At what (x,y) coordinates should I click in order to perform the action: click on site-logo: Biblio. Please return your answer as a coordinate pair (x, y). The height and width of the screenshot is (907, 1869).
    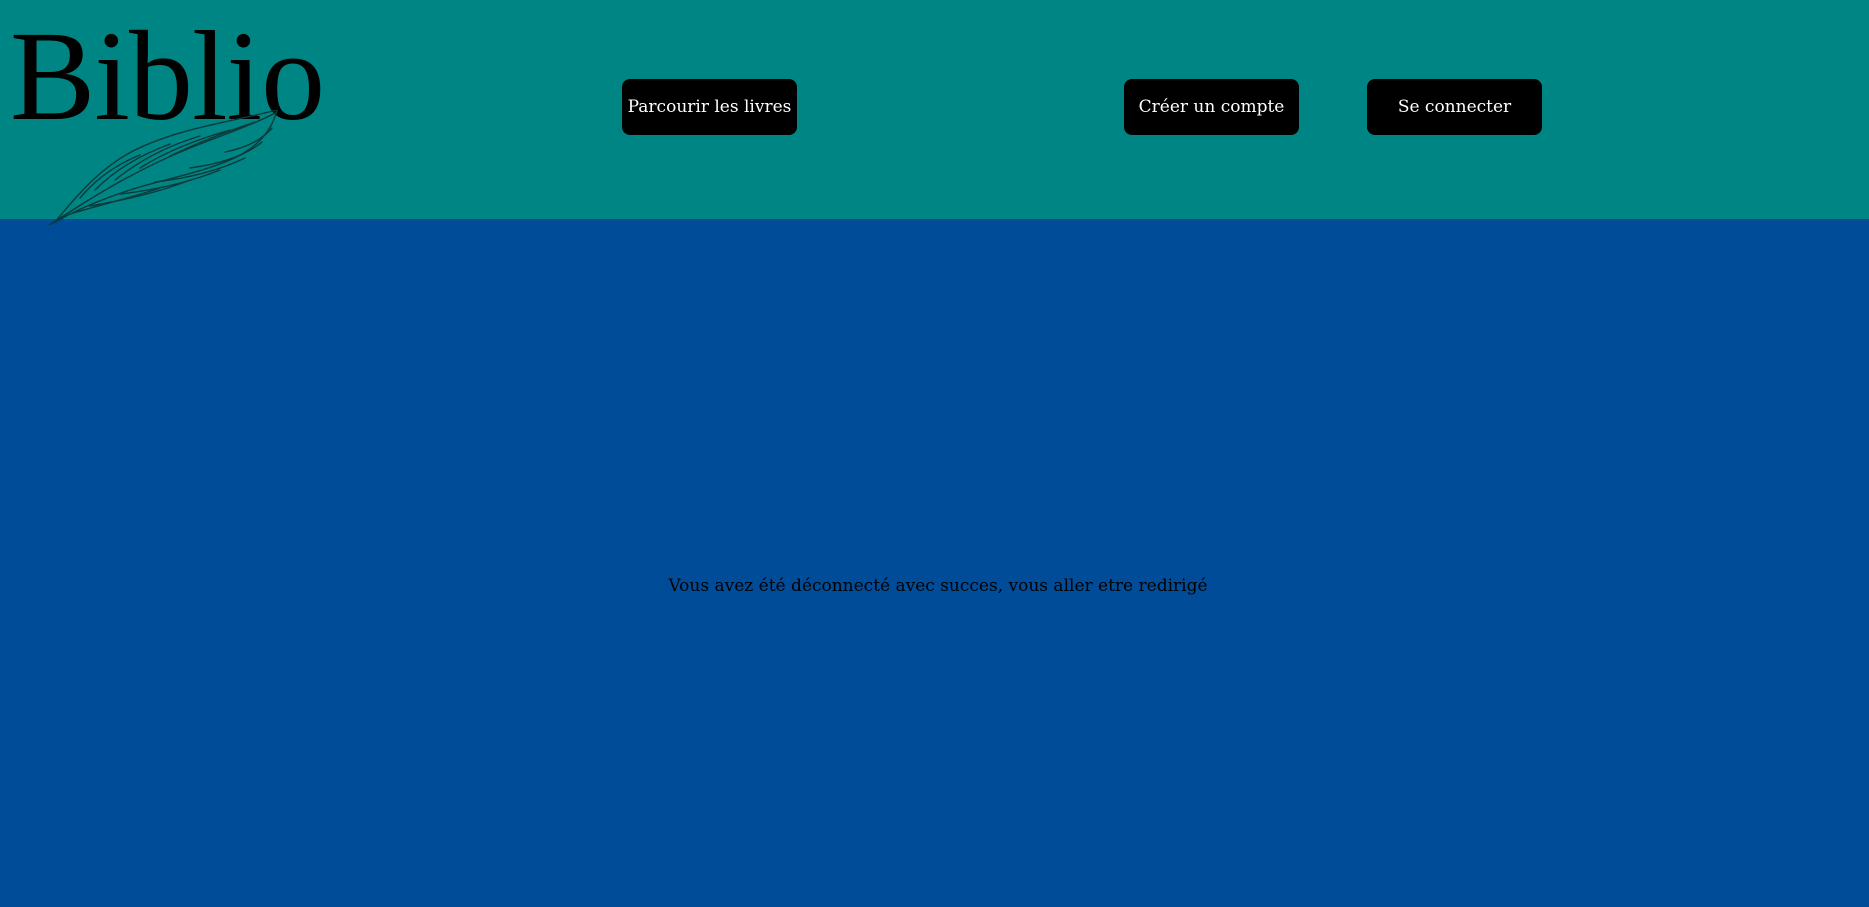
    Looking at the image, I should click on (167, 118).